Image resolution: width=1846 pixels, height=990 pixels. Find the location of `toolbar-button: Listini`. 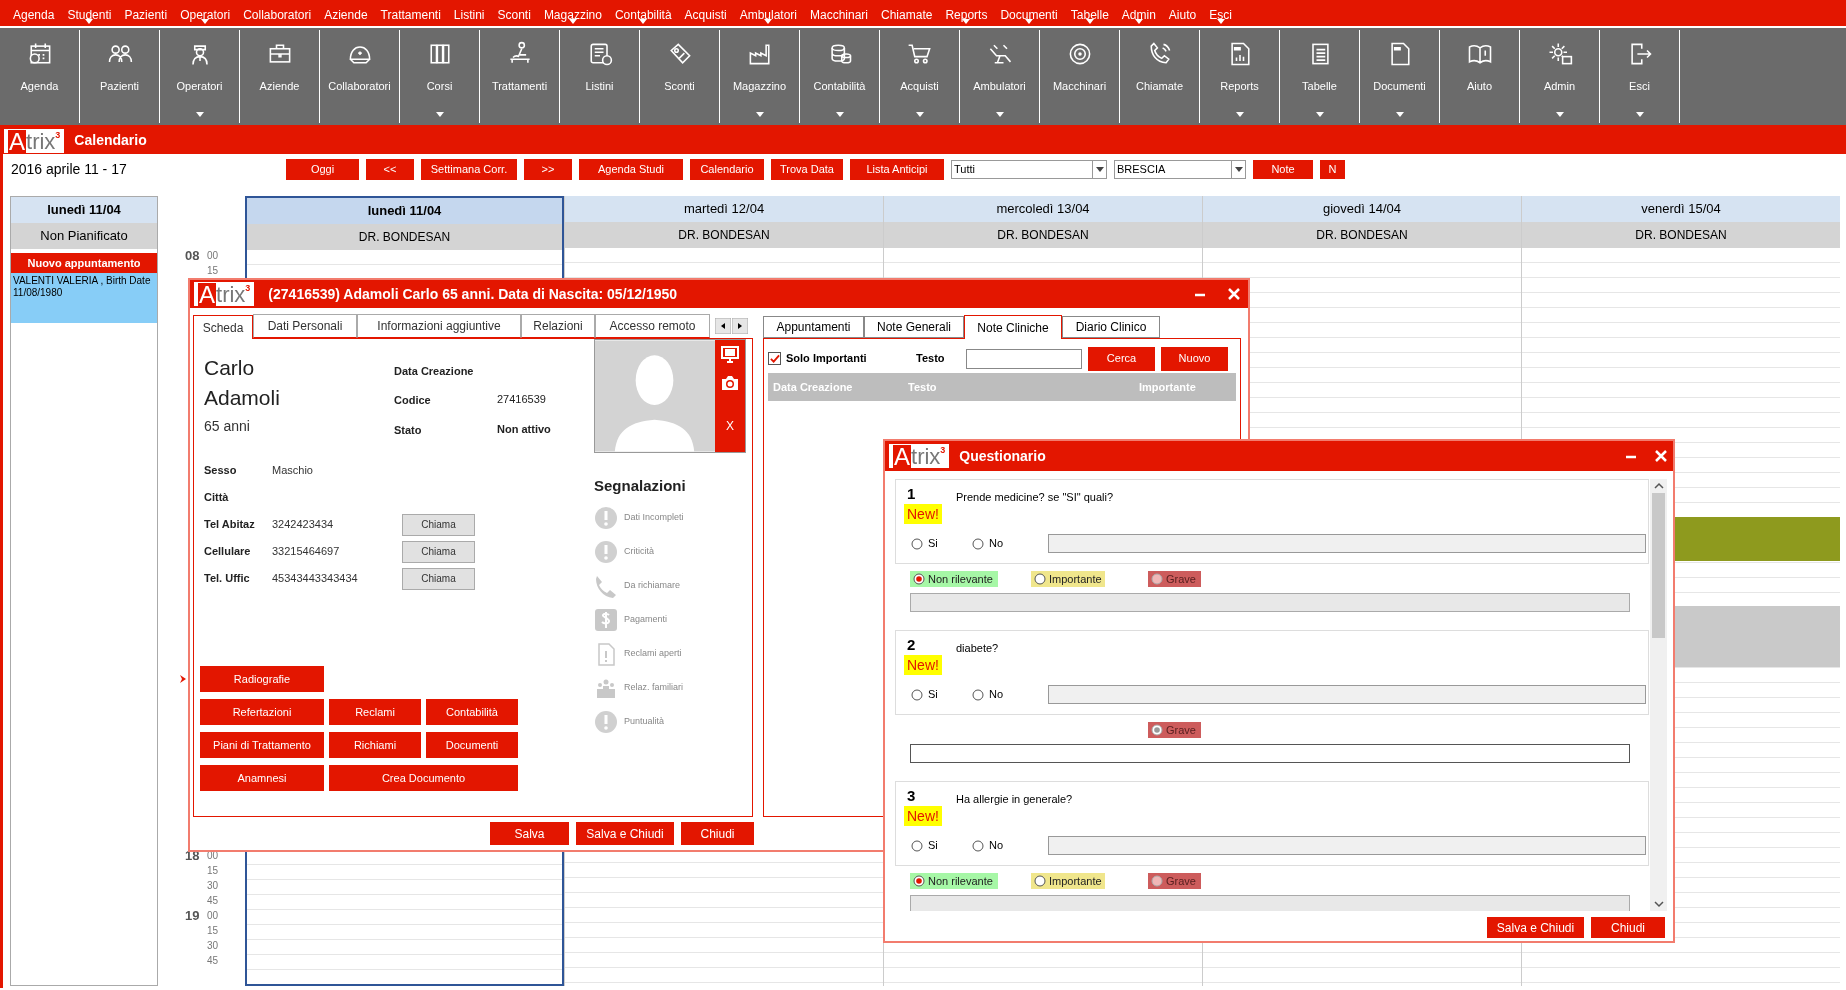

toolbar-button: Listini is located at coordinates (600, 76).